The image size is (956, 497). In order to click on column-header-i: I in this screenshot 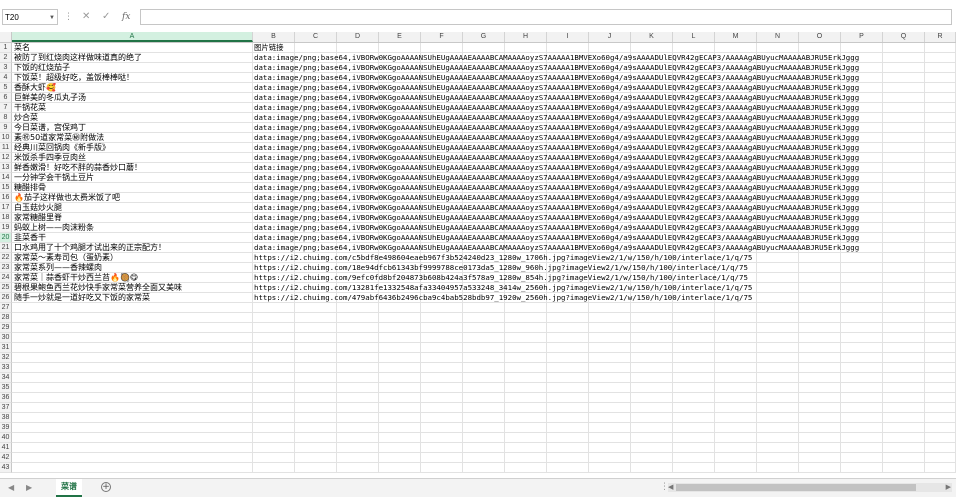, I will do `click(568, 37)`.